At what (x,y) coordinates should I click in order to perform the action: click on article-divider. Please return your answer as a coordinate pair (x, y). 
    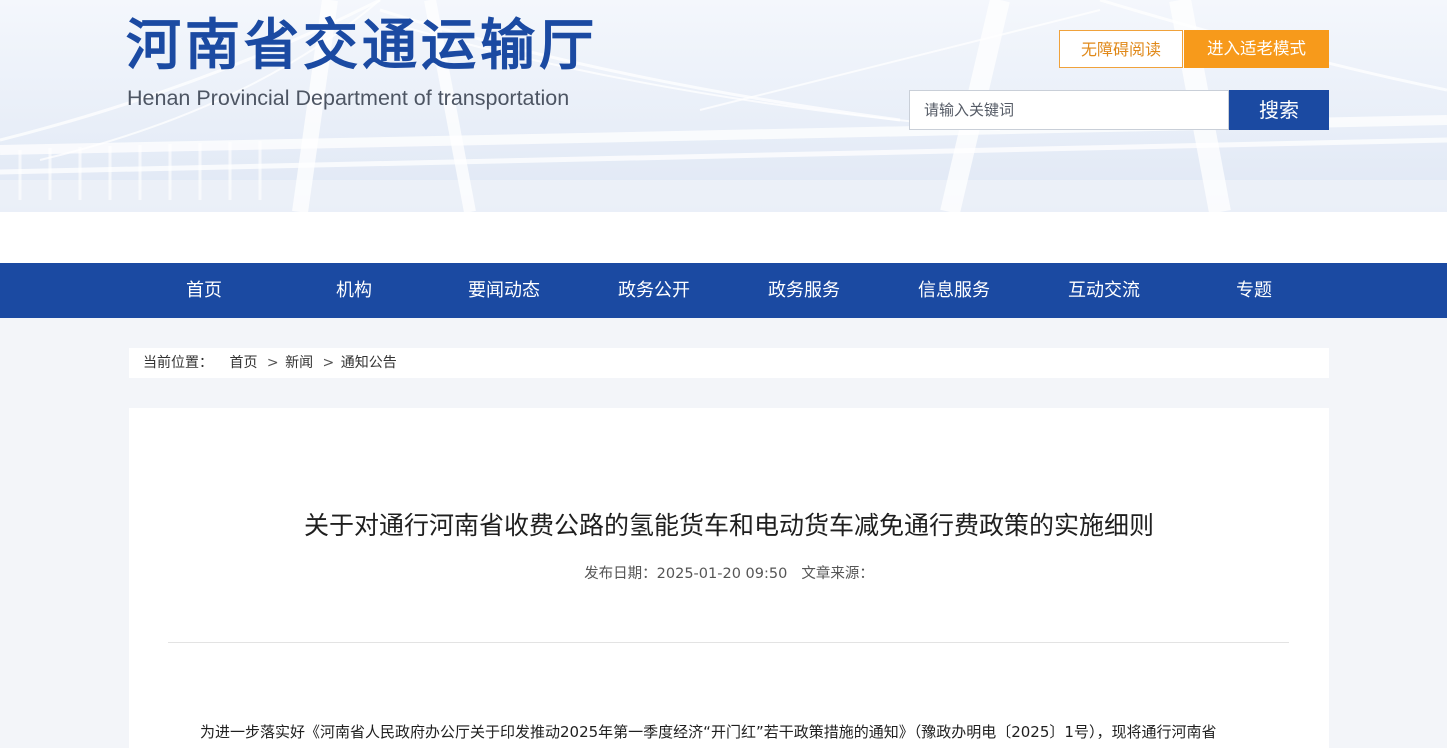
    Looking at the image, I should click on (728, 642).